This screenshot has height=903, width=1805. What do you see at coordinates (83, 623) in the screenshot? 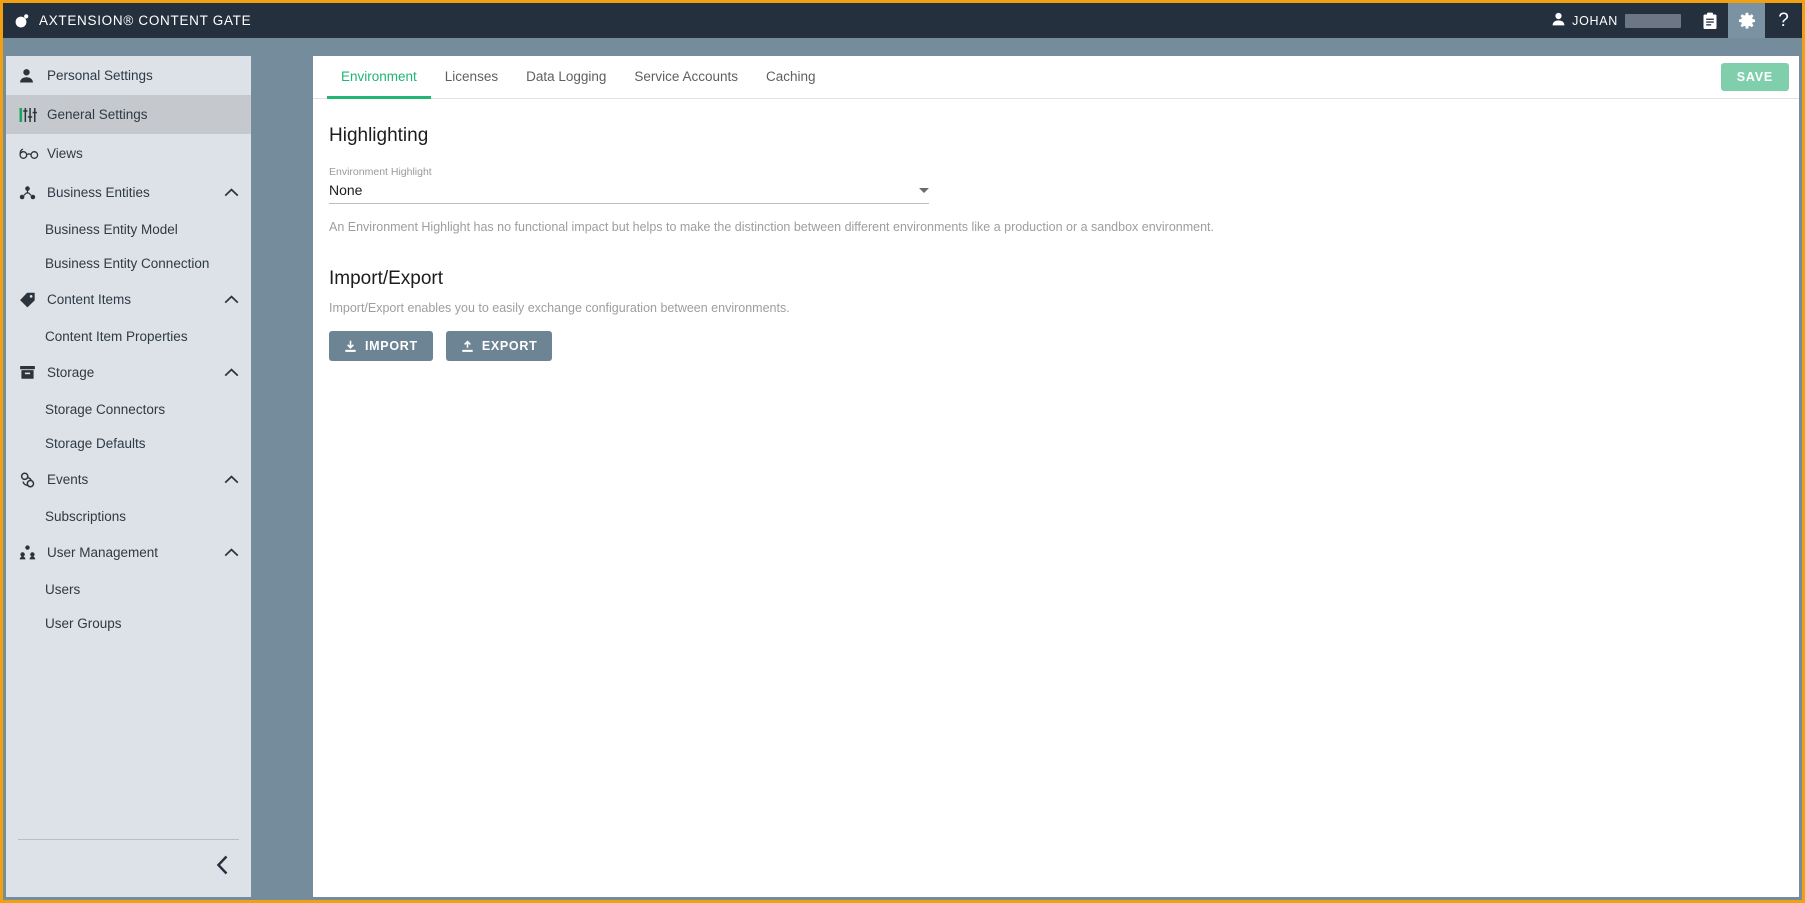
I see `sidebar-sub-label: User Groups` at bounding box center [83, 623].